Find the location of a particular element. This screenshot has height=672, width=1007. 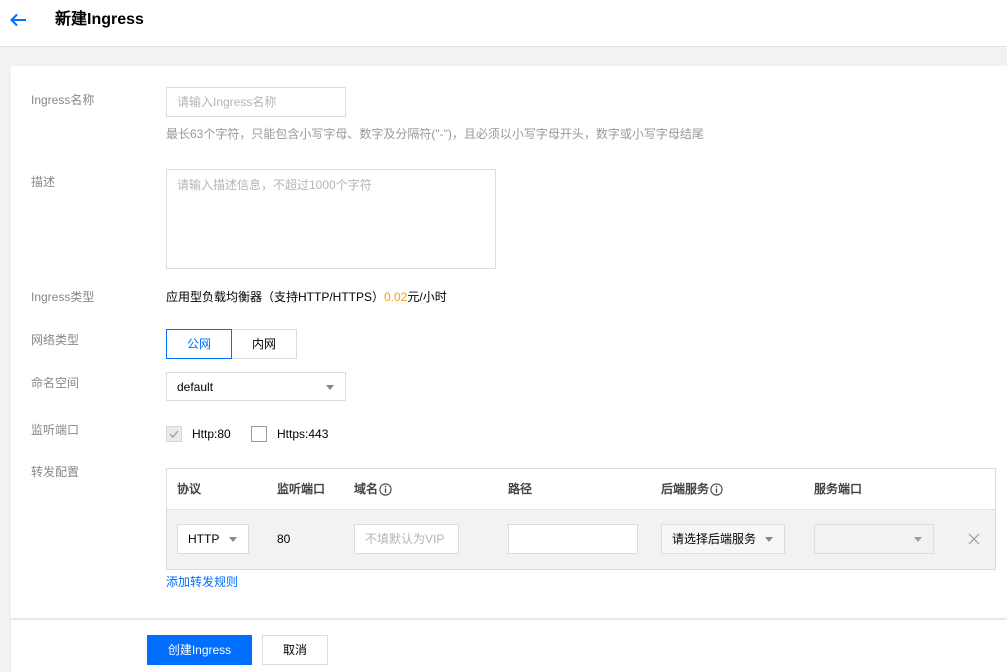

protocol-select-value: HTTP is located at coordinates (204, 539).